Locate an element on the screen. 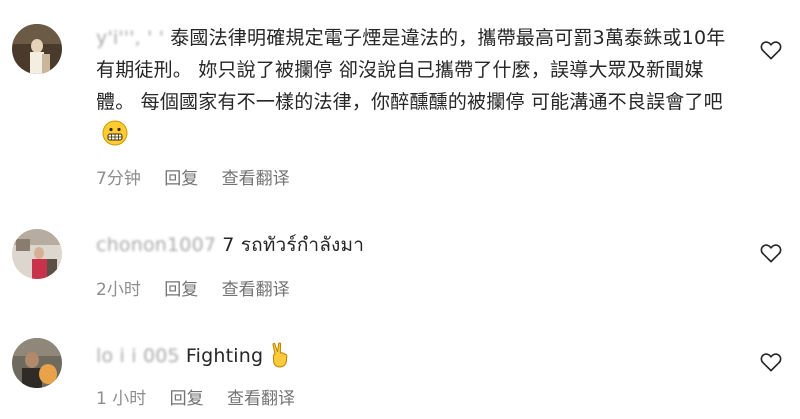  victory-hand-icon is located at coordinates (280, 360).